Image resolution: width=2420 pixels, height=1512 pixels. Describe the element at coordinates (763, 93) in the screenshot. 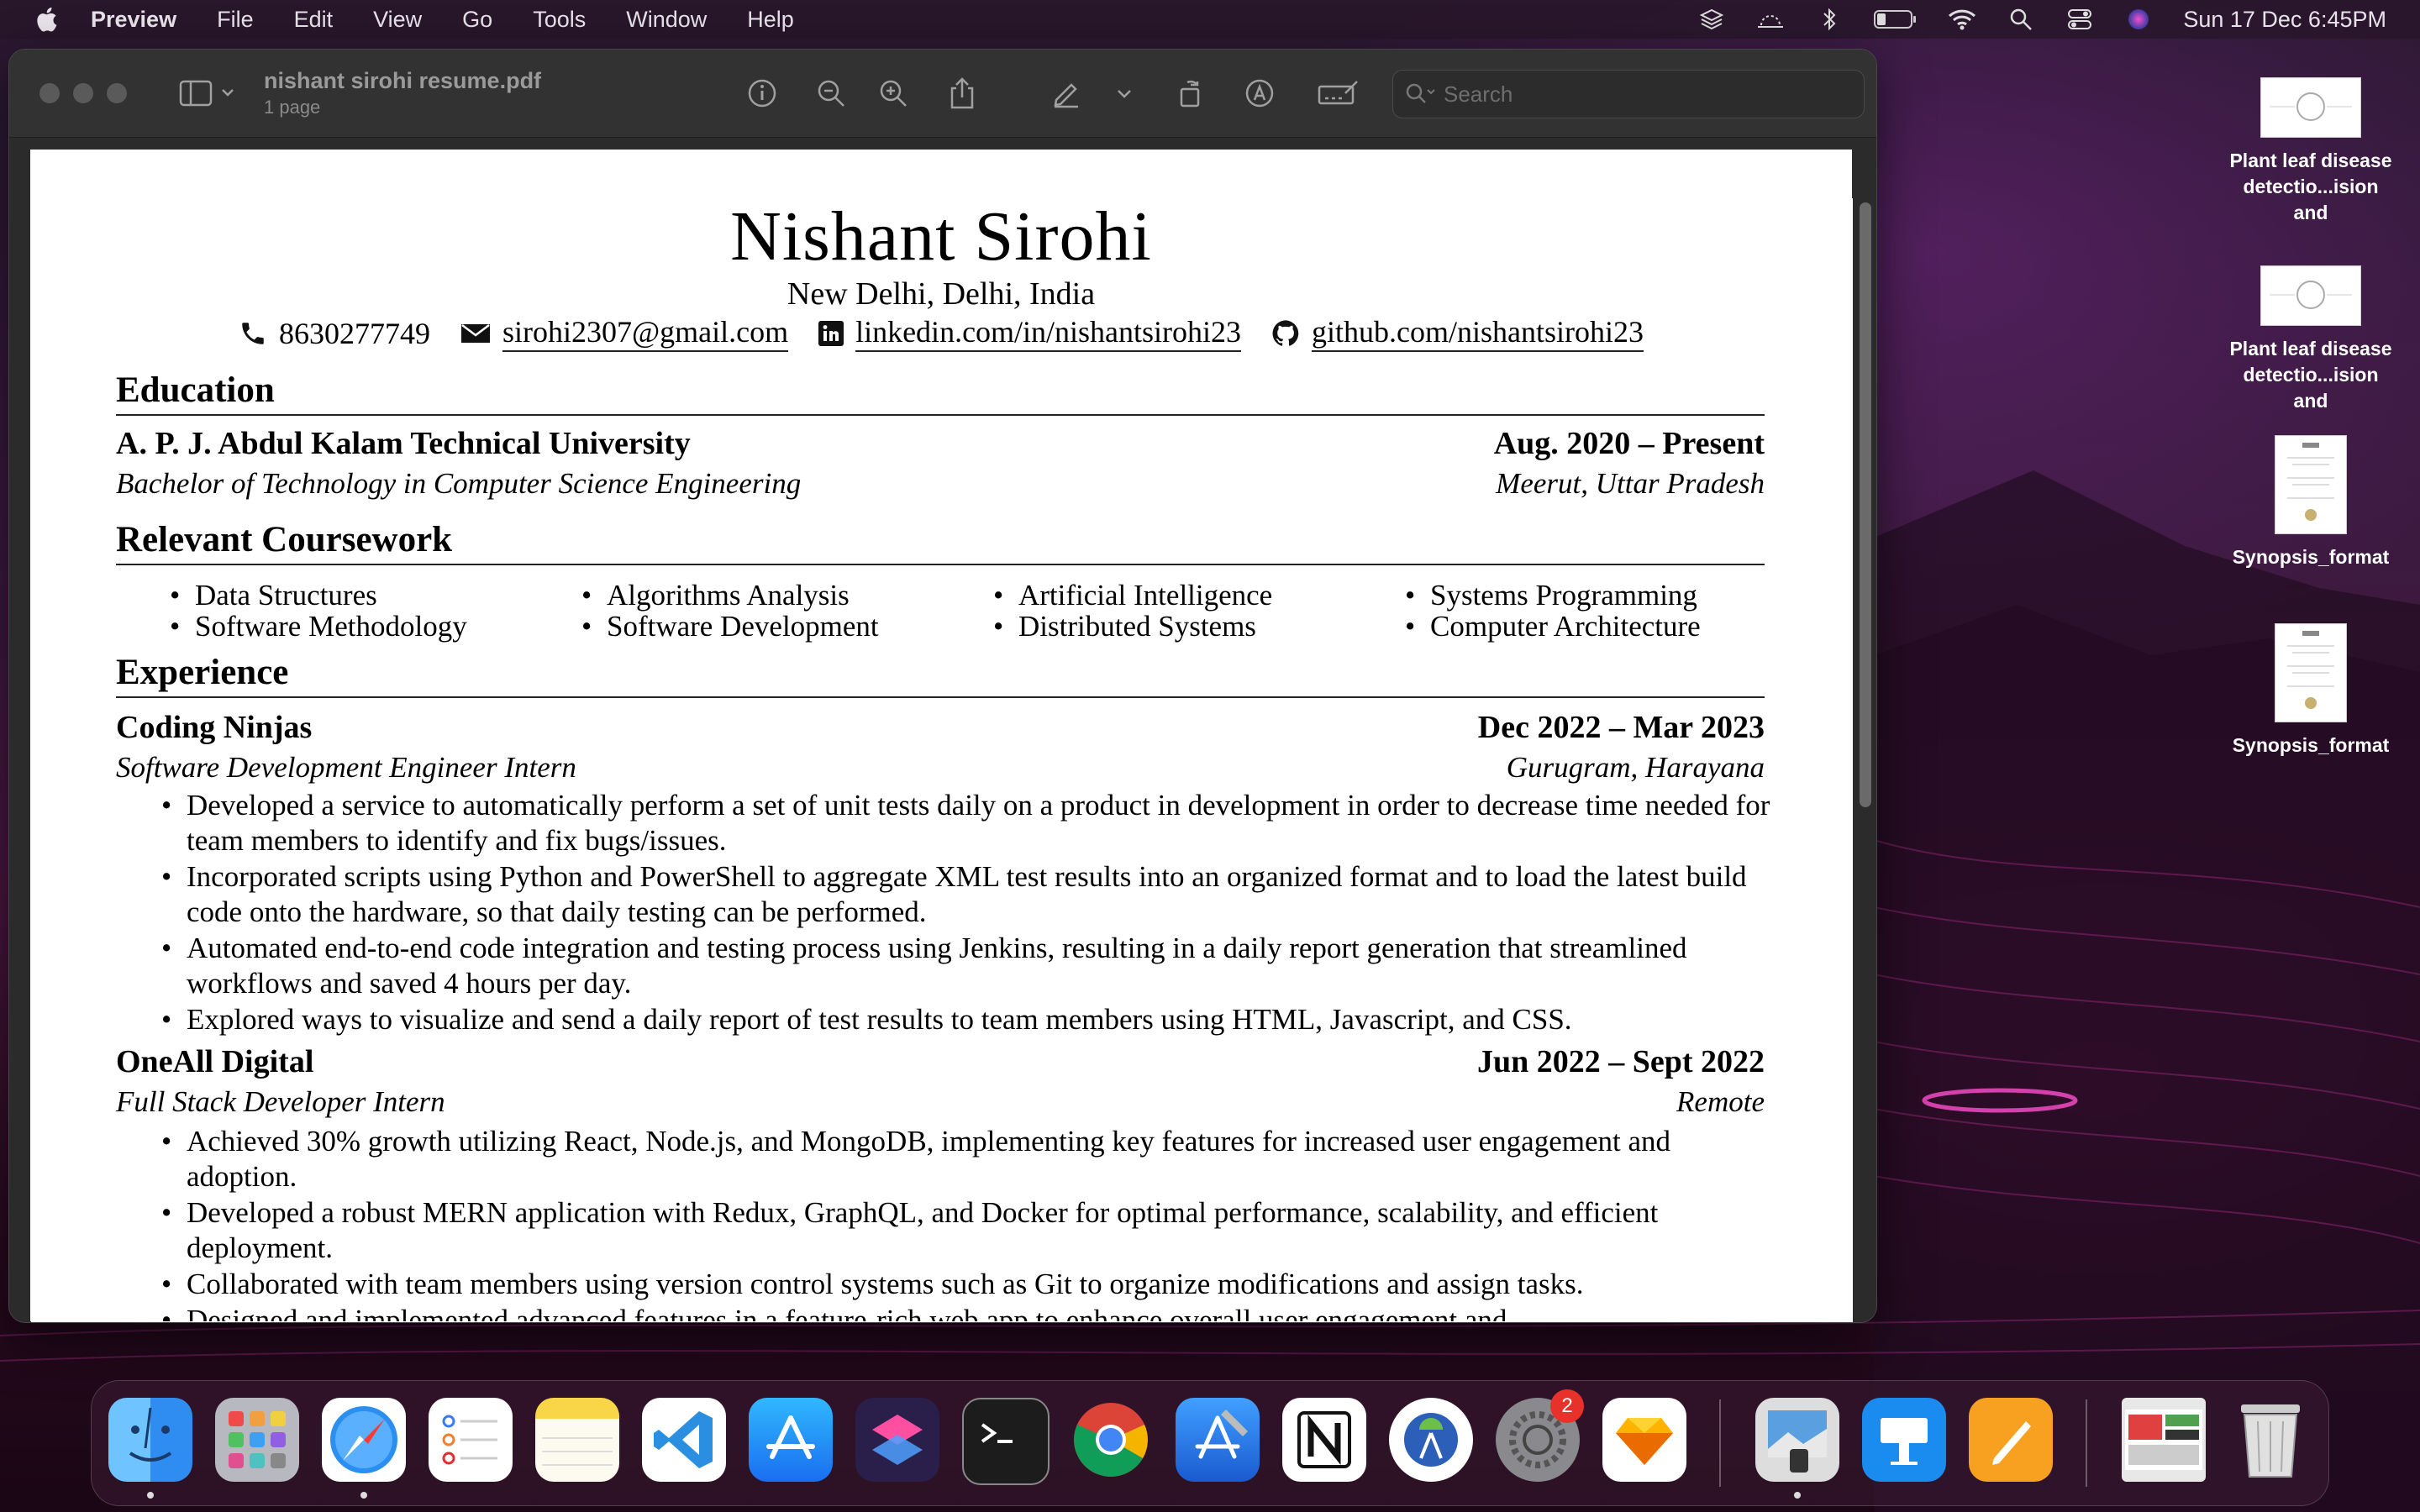

I see `info-icon` at that location.